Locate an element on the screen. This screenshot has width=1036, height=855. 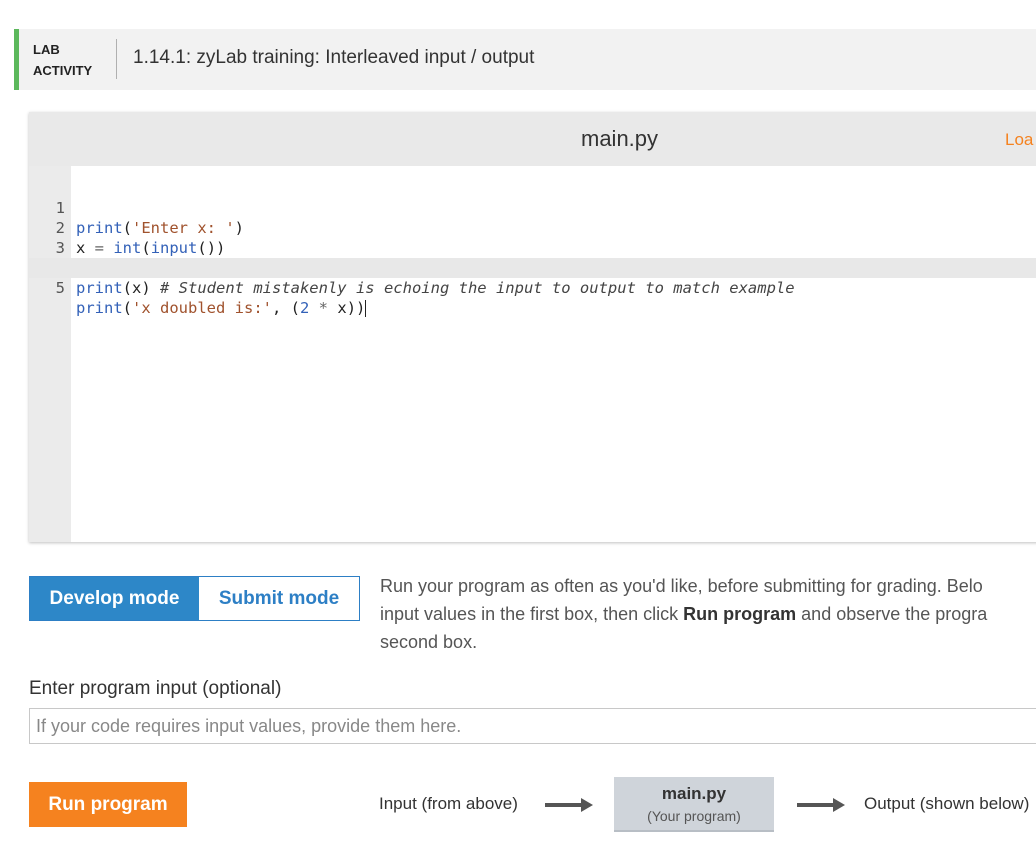
develop-mode-button: Develop mode is located at coordinates (114, 598).